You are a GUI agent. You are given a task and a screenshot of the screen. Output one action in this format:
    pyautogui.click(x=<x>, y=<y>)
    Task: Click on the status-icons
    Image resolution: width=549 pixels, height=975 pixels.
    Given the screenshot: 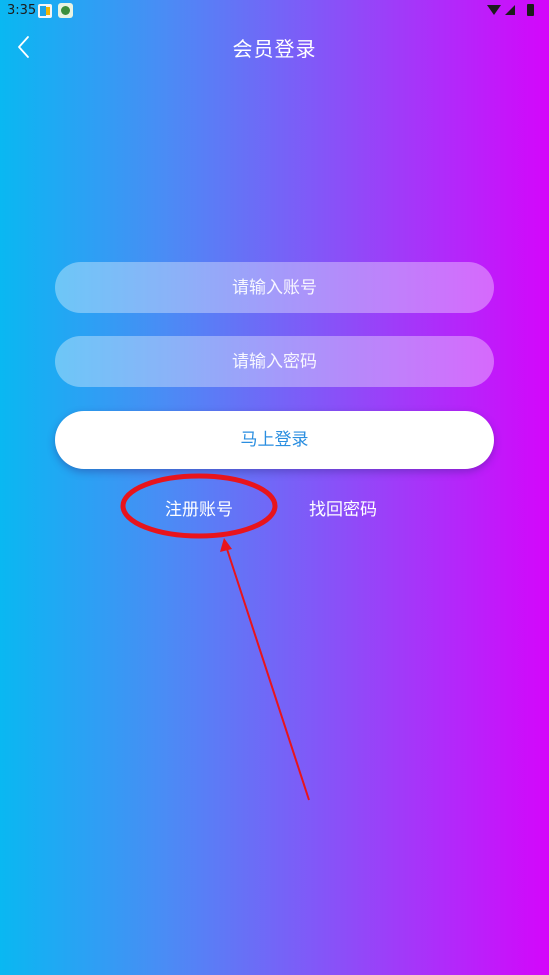 What is the action you would take?
    pyautogui.click(x=509, y=11)
    